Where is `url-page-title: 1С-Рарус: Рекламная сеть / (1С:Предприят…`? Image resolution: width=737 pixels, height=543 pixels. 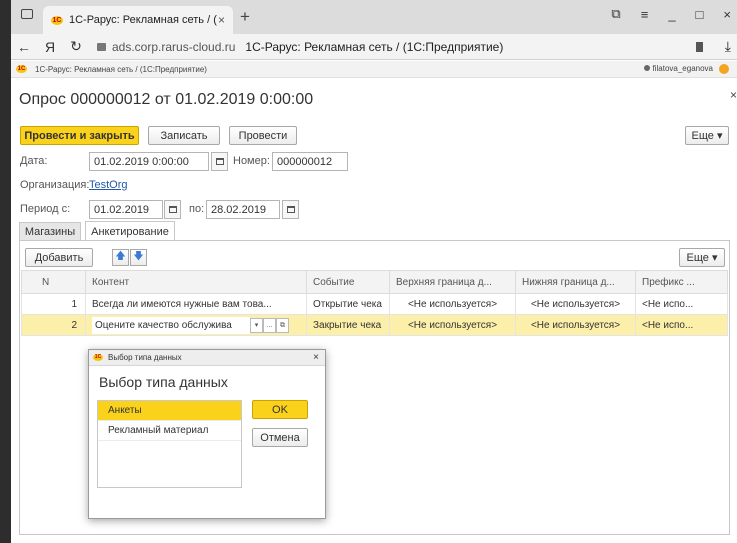 url-page-title: 1С-Рарус: Рекламная сеть / (1С:Предприят… is located at coordinates (374, 47).